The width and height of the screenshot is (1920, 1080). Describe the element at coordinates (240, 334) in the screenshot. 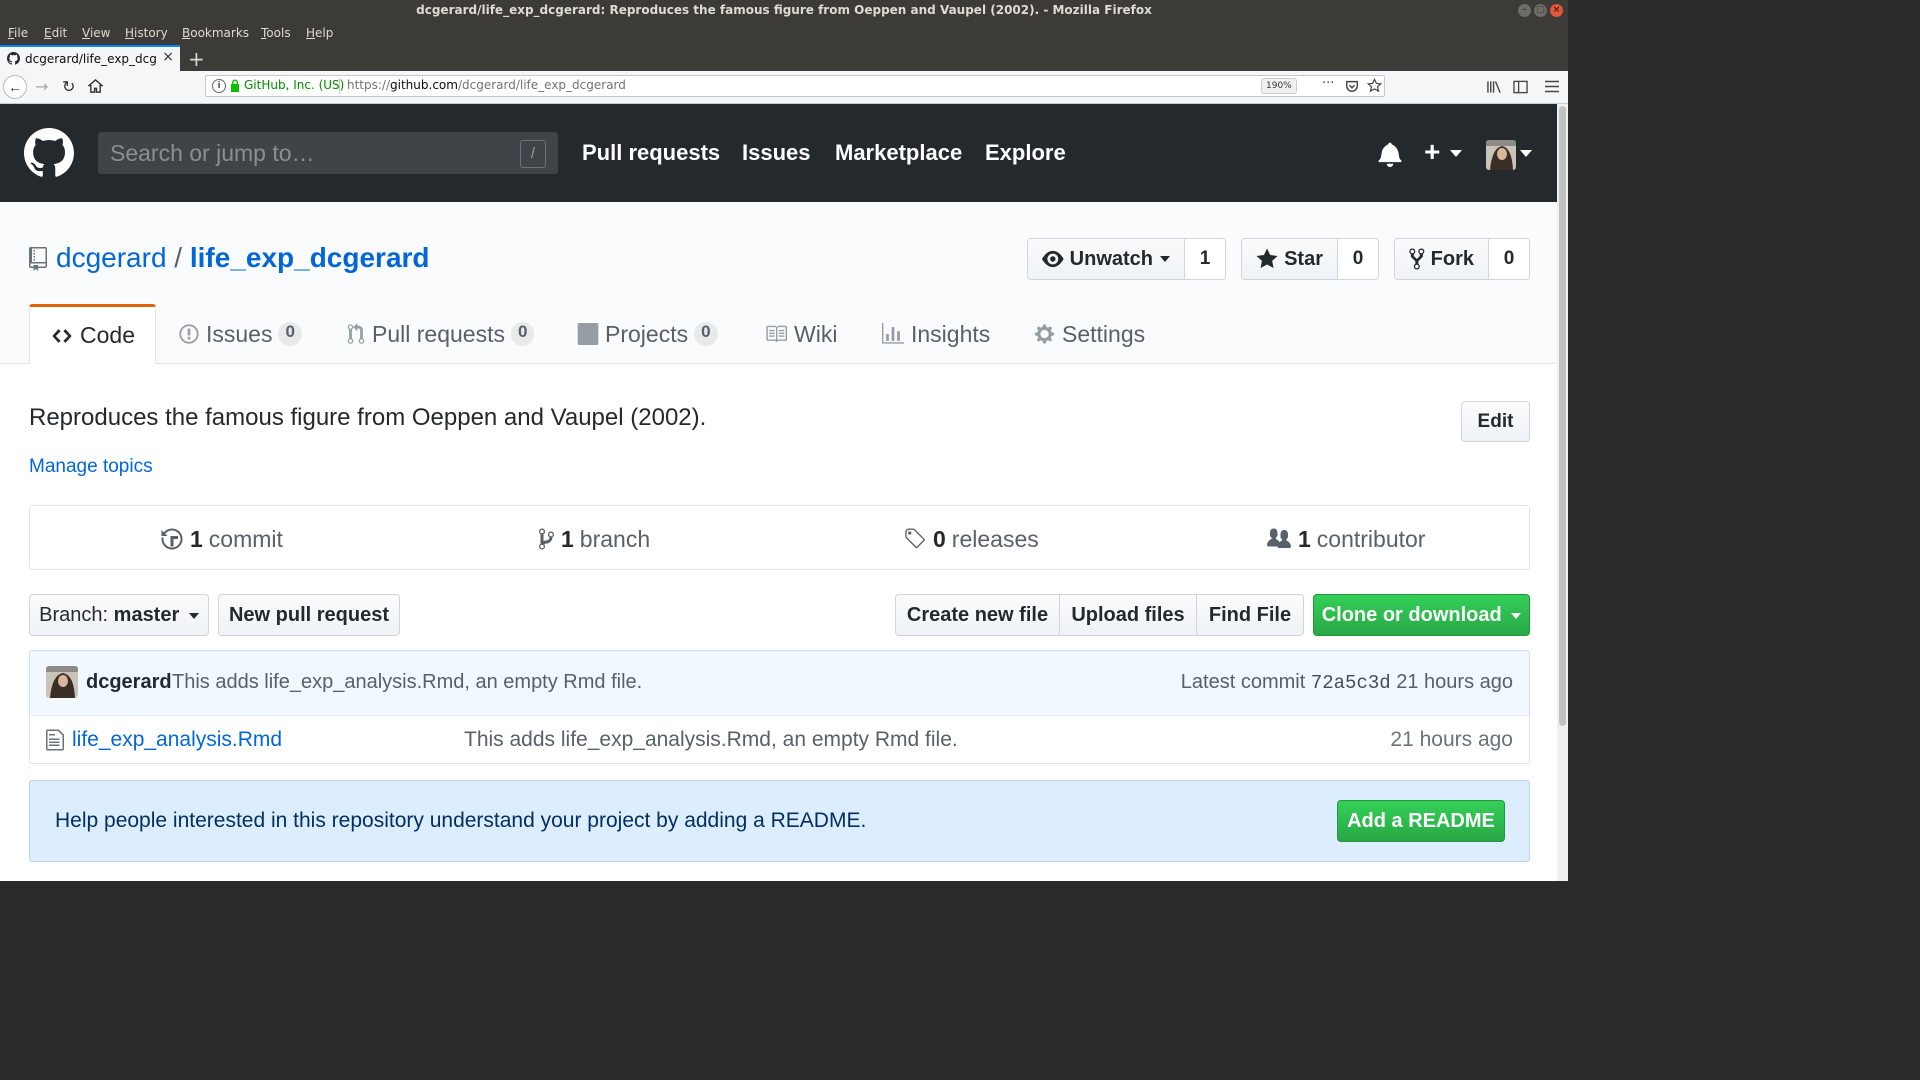

I see `tab-issues: Issues 0` at that location.